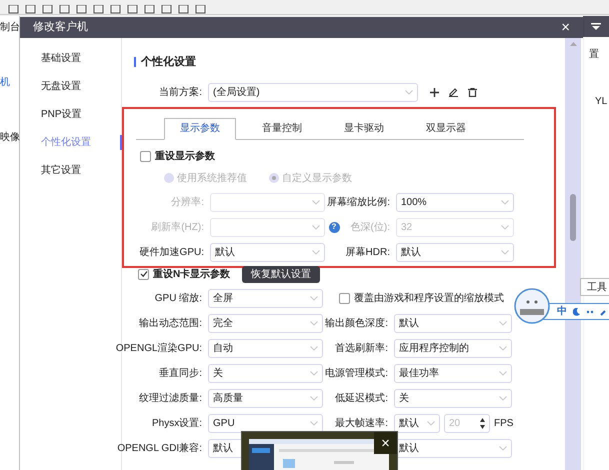  What do you see at coordinates (364, 129) in the screenshot?
I see `tab: 显卡驱动` at bounding box center [364, 129].